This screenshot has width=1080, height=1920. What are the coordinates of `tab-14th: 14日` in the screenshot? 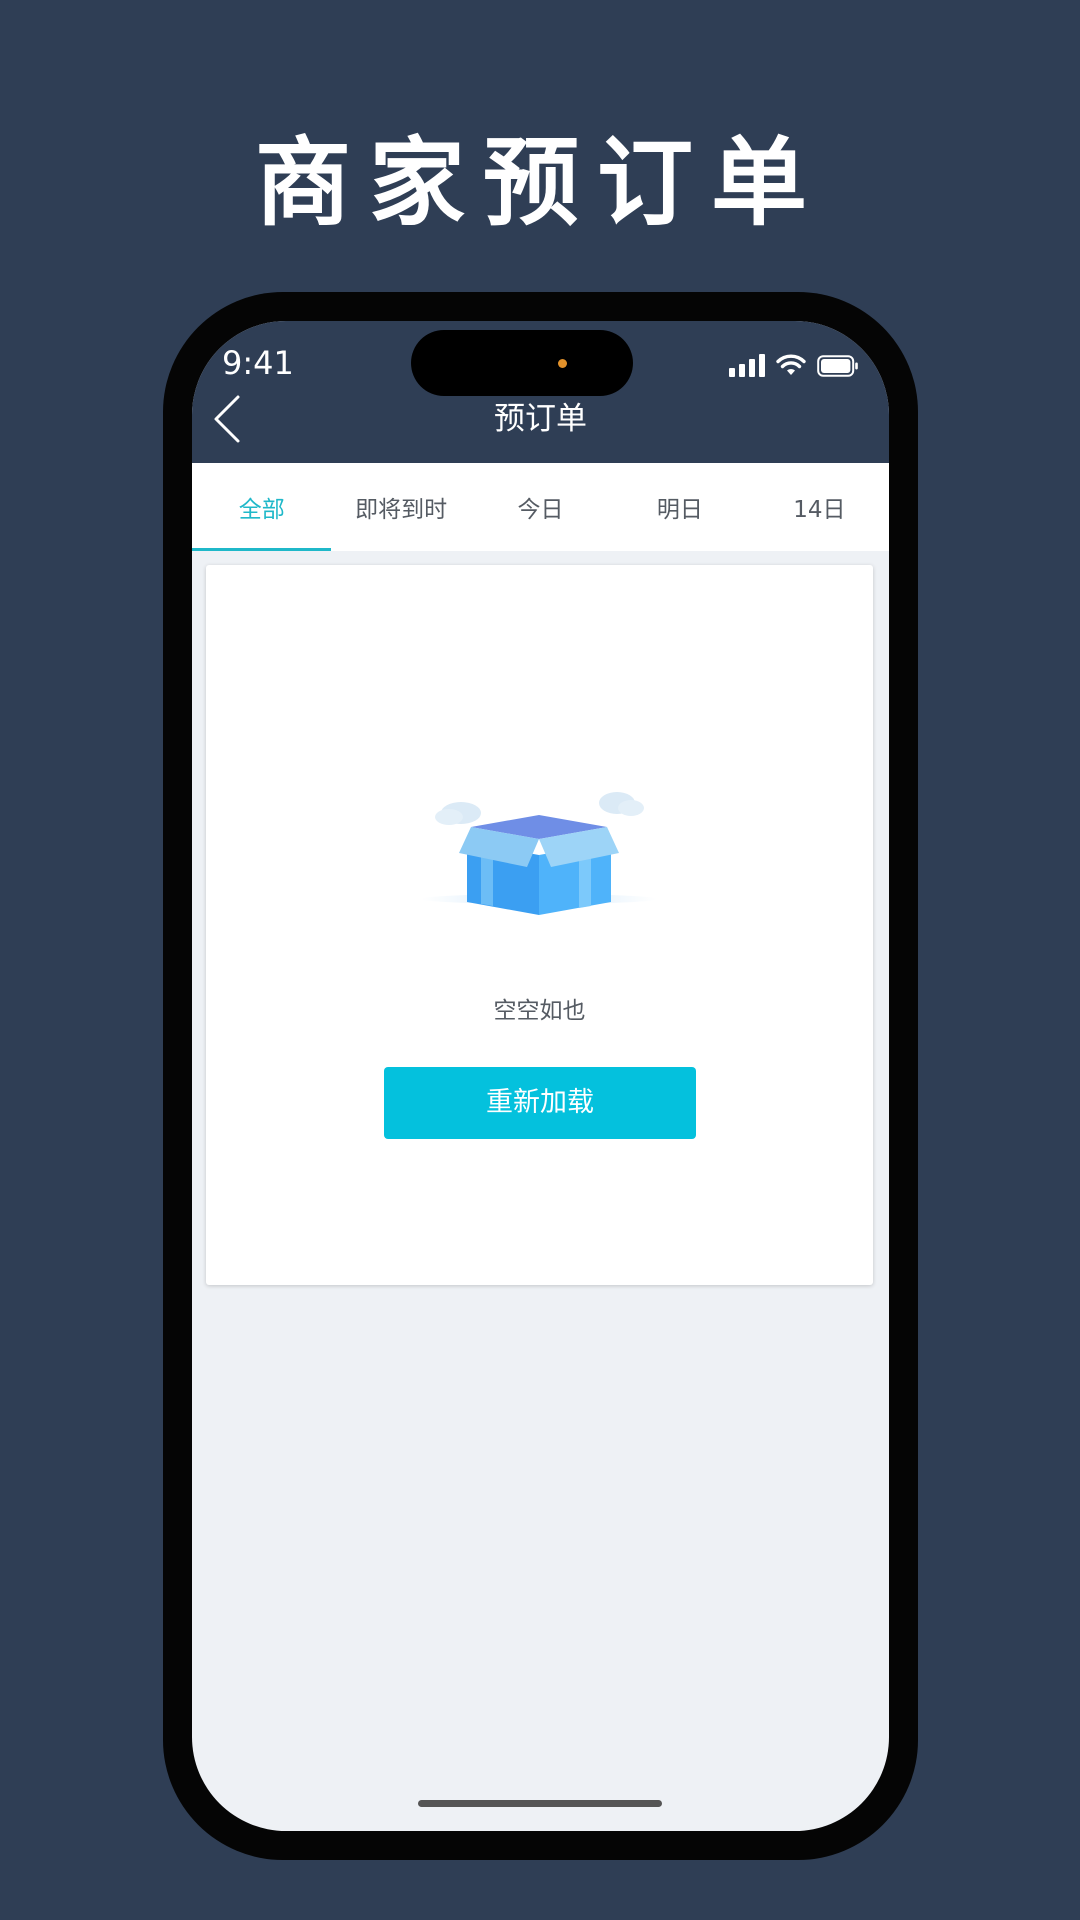 It's located at (819, 507).